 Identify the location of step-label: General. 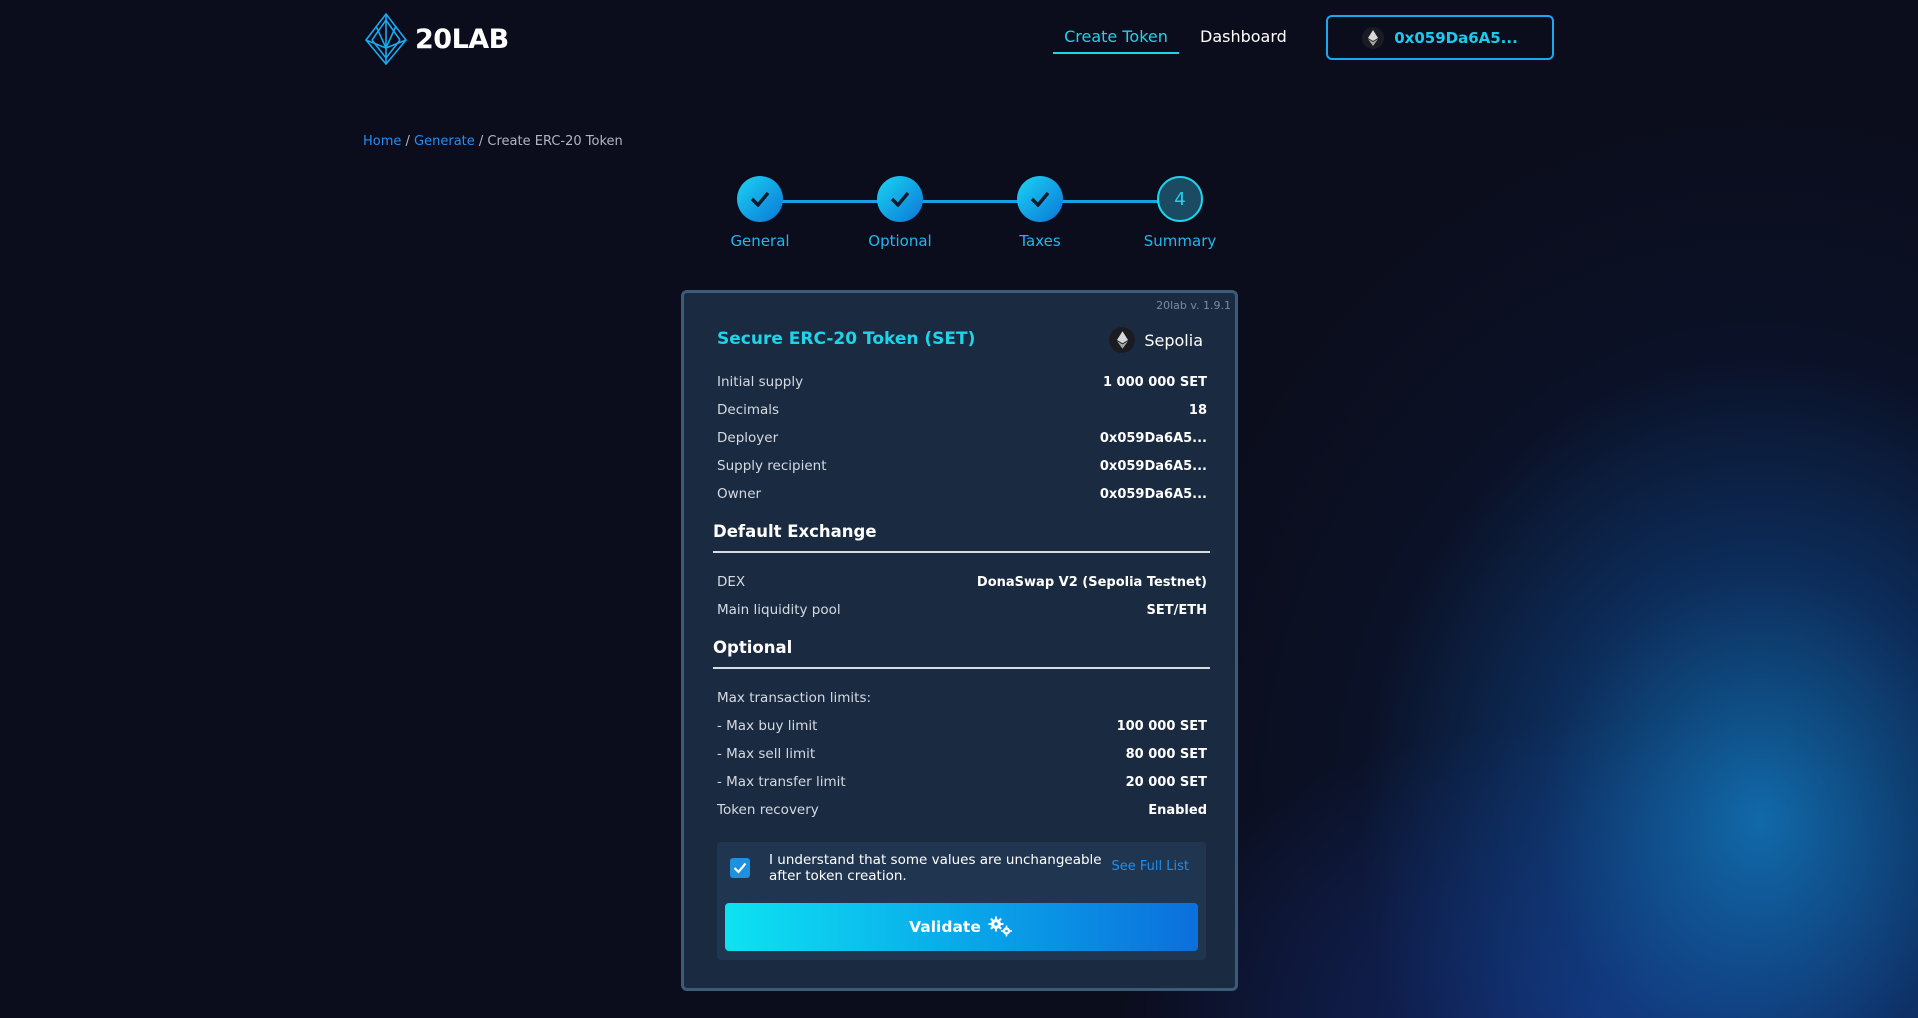
(760, 241).